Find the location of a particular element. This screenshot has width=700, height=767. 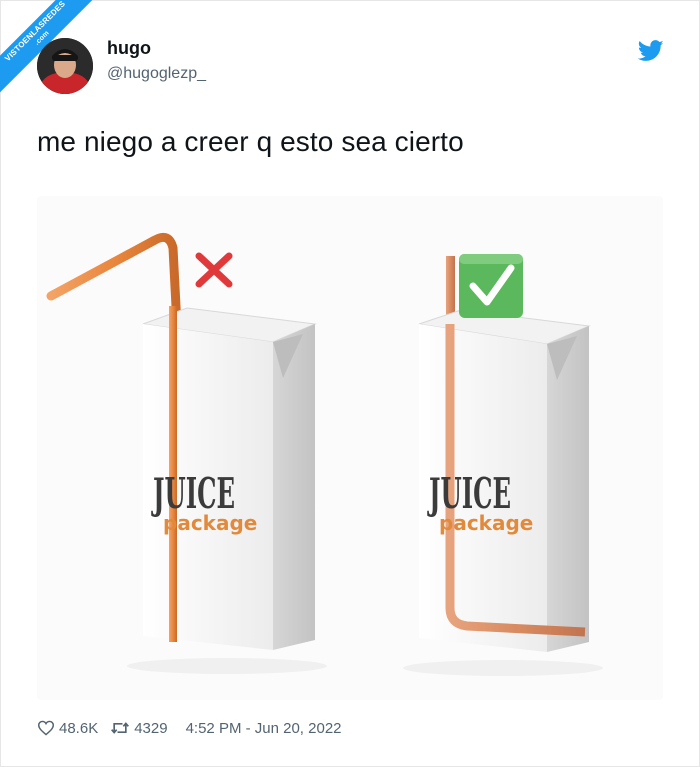

avatar is located at coordinates (65, 66).